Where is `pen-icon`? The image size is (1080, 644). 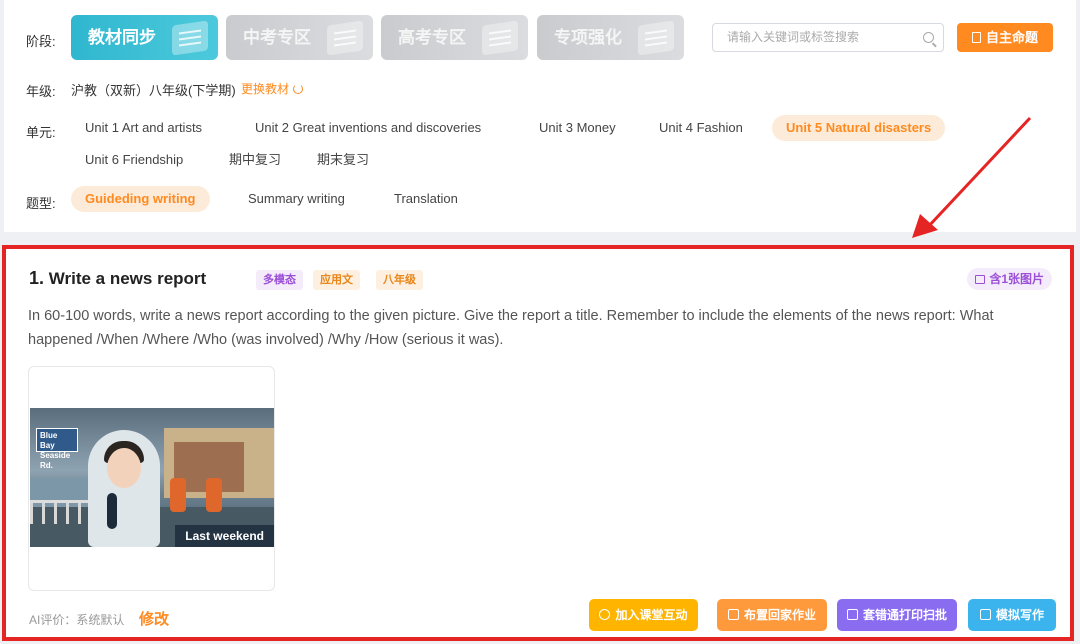
pen-icon is located at coordinates (985, 614).